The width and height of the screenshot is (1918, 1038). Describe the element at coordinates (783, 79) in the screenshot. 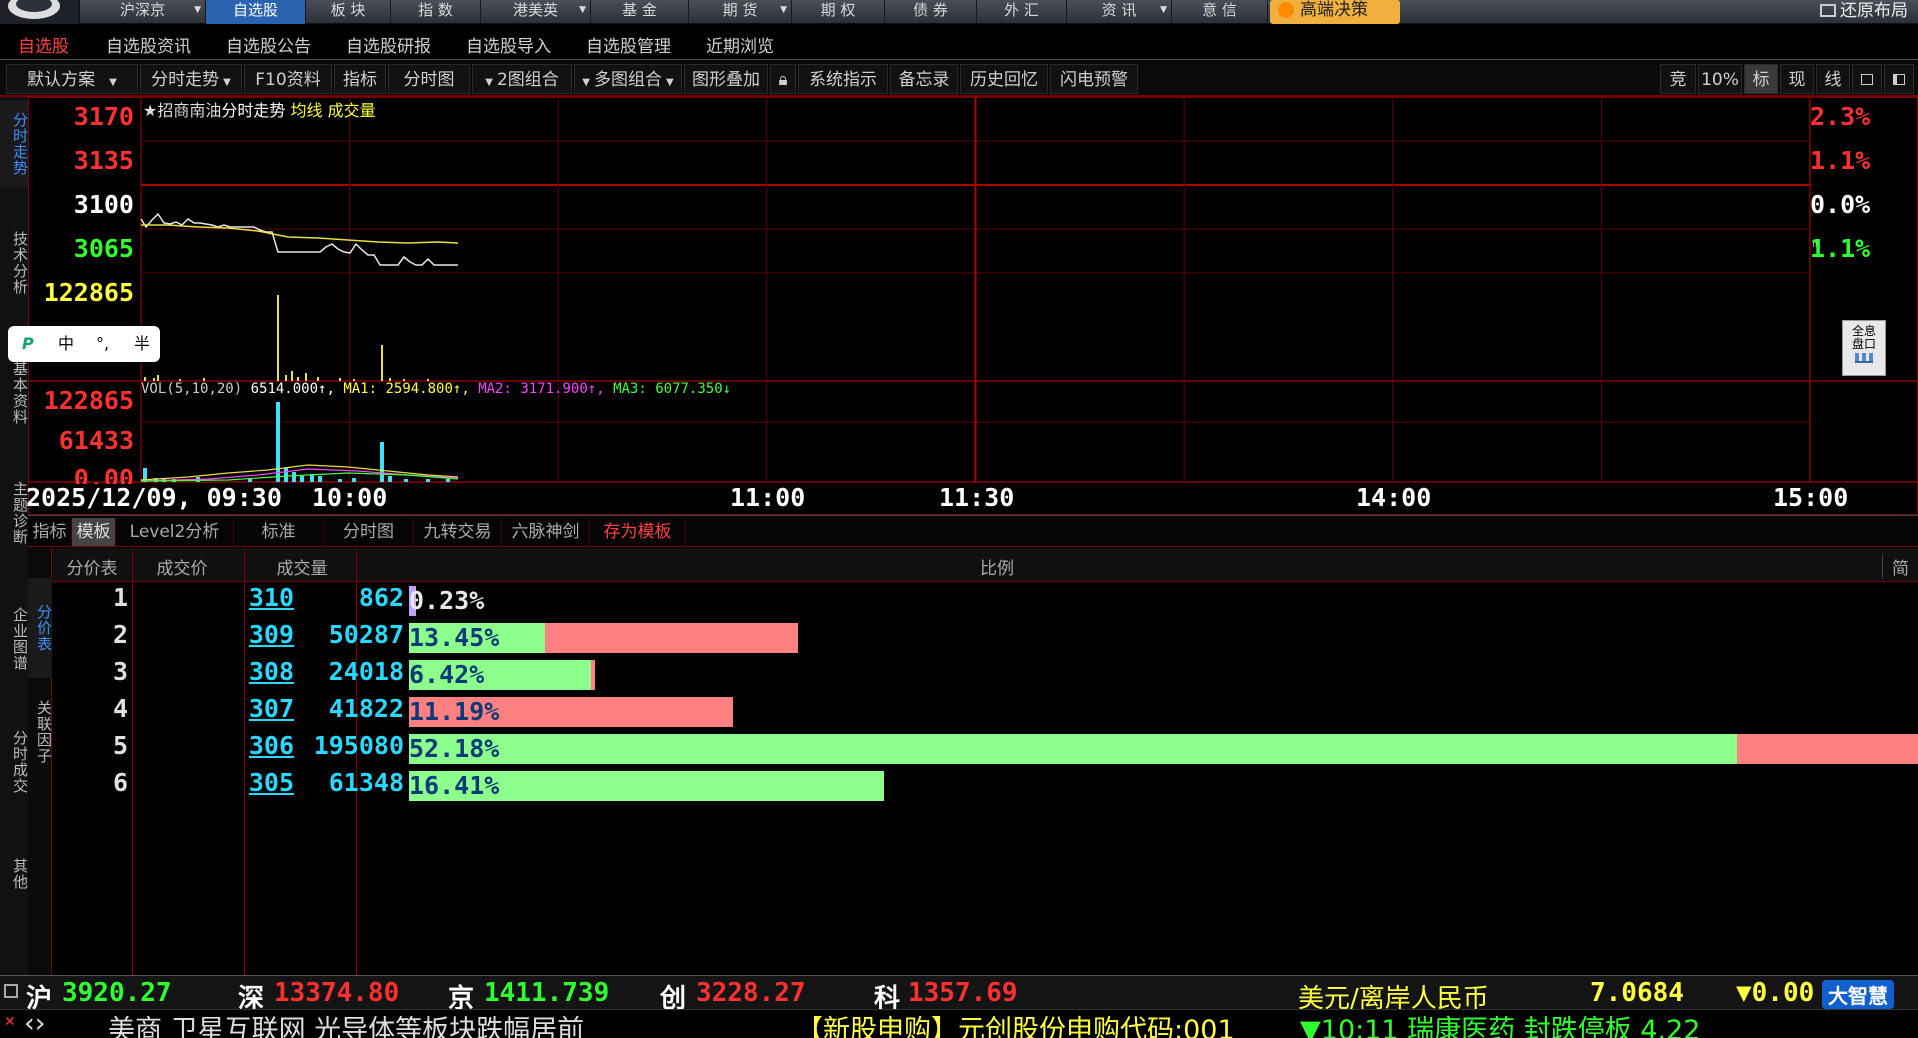

I see `lock-button: 🔒︎` at that location.